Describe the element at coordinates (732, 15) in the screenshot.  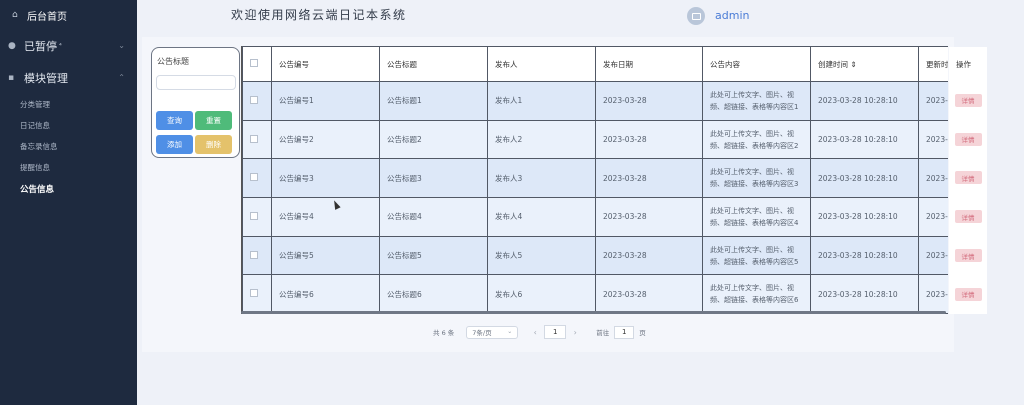
I see `username: admin` at that location.